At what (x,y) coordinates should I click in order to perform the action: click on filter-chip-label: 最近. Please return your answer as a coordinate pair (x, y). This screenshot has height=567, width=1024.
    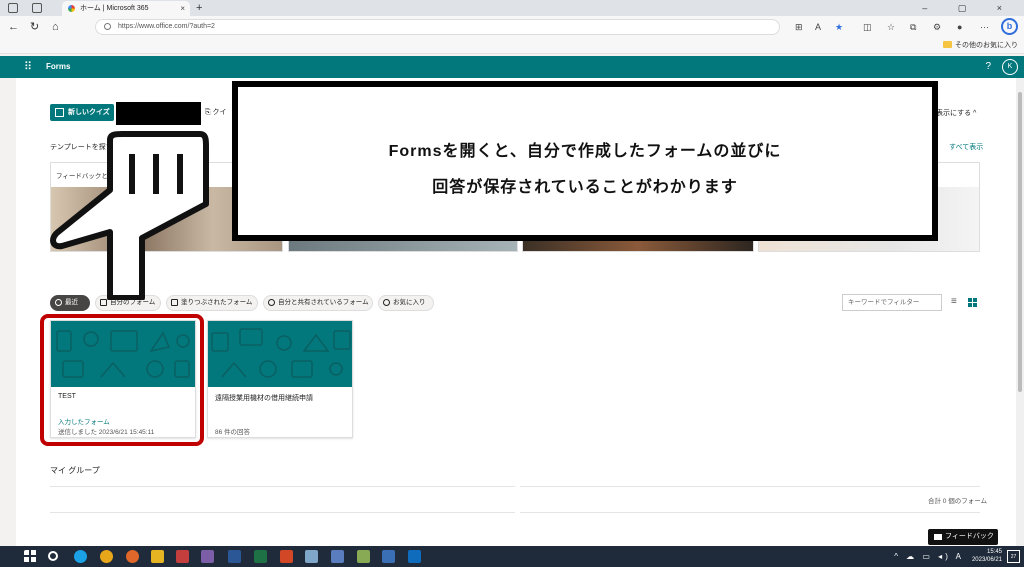
    Looking at the image, I should click on (71, 302).